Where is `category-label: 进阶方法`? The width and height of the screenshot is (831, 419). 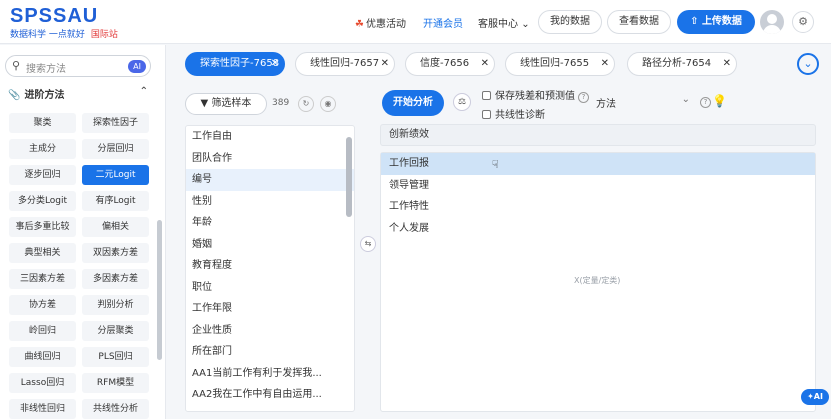
category-label: 进阶方法 is located at coordinates (44, 95).